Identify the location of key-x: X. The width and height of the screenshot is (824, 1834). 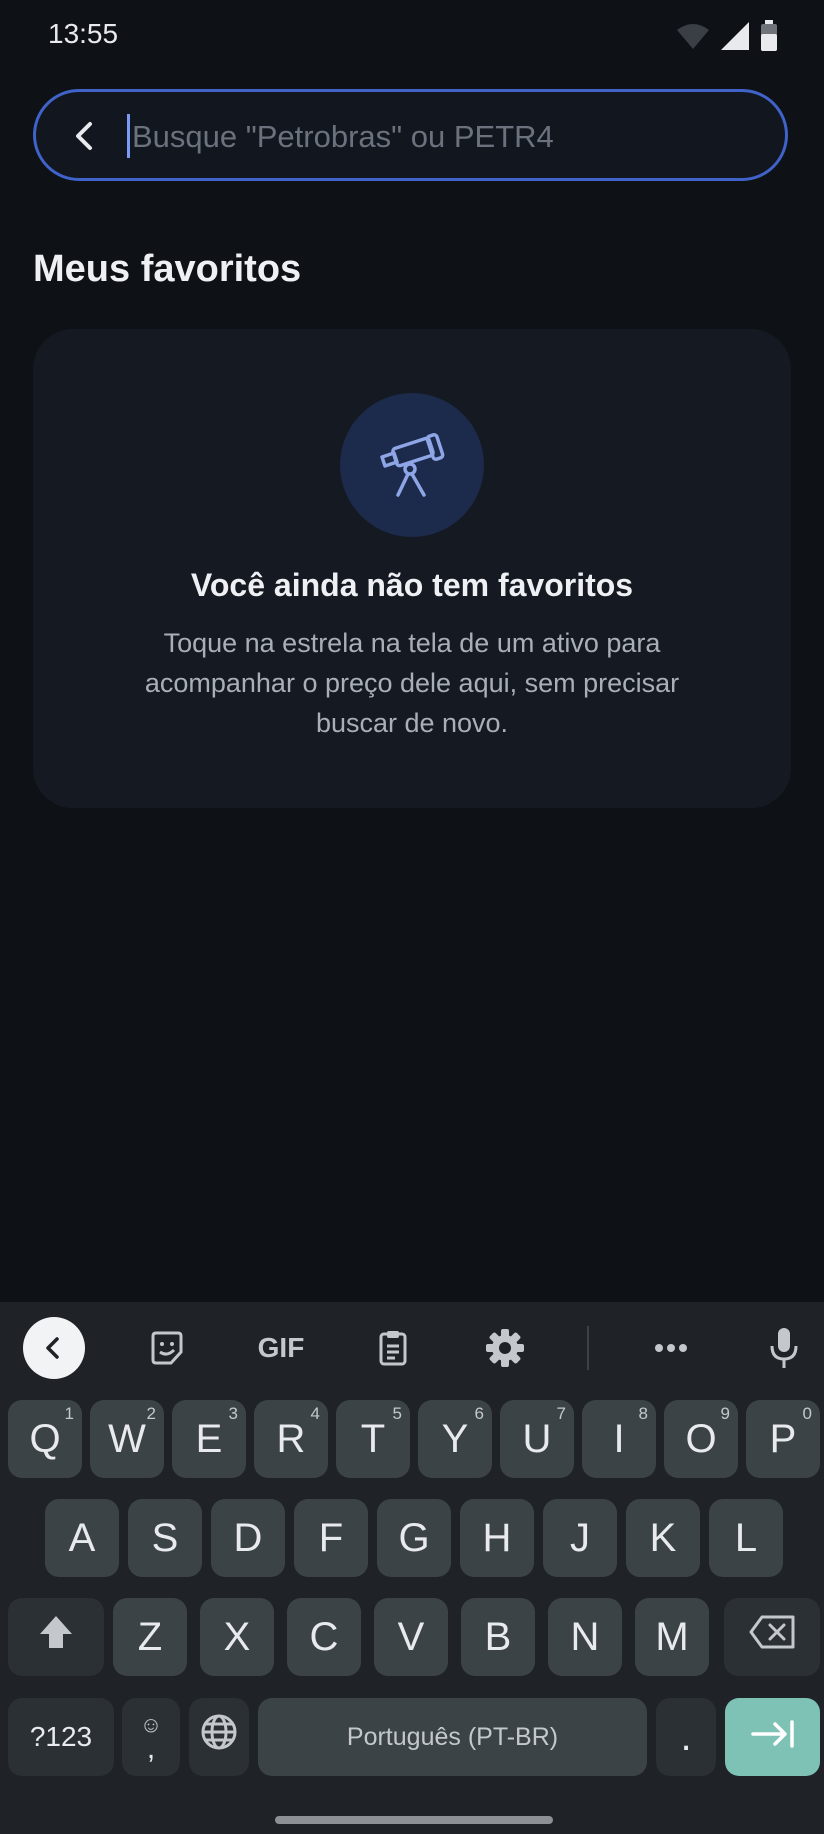
(237, 1637).